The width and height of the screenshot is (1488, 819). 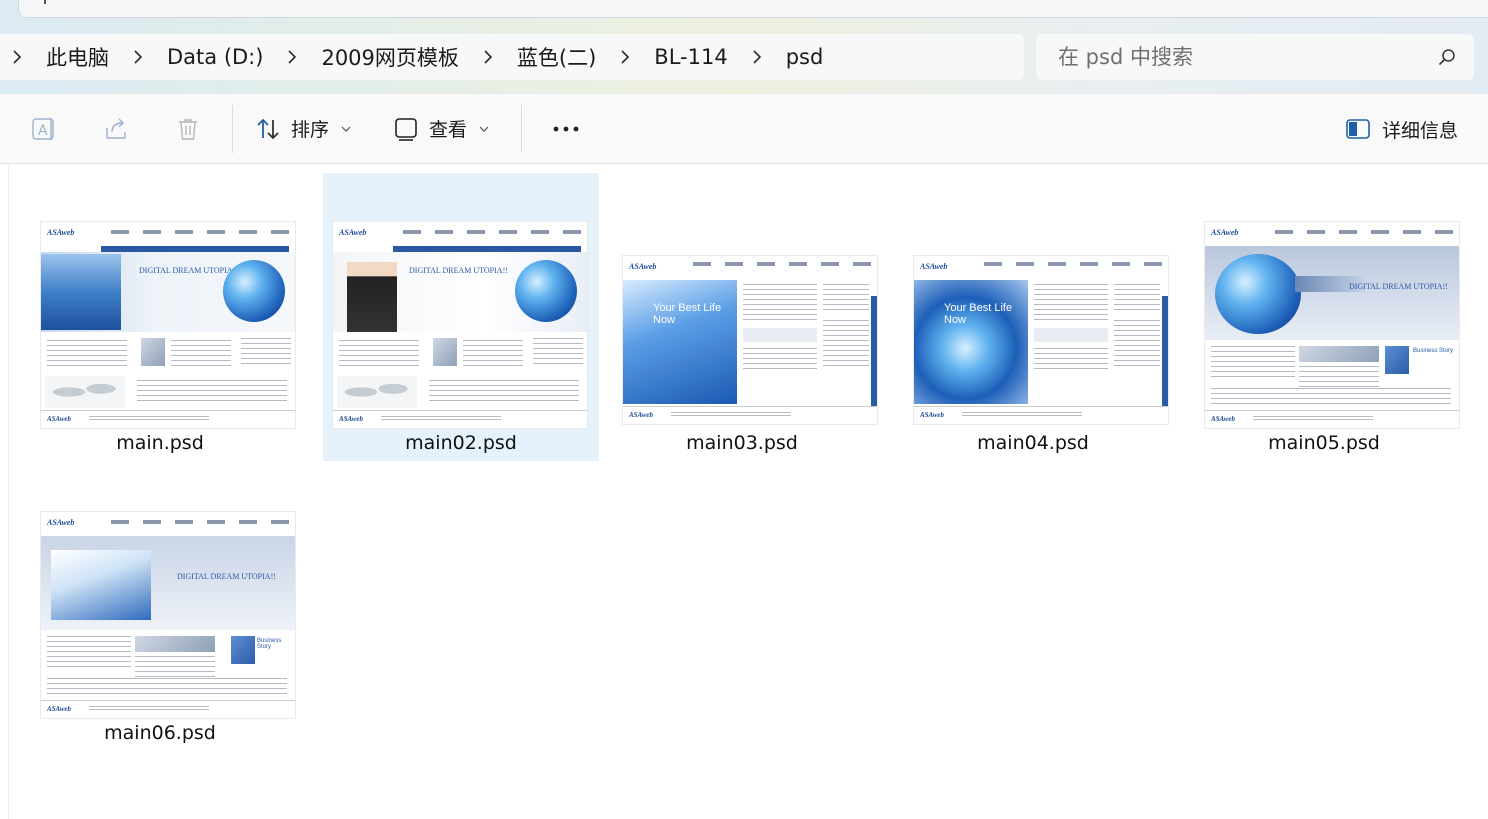 What do you see at coordinates (744, 129) in the screenshot?
I see `command-bar: A 排序 查看 详细信息` at bounding box center [744, 129].